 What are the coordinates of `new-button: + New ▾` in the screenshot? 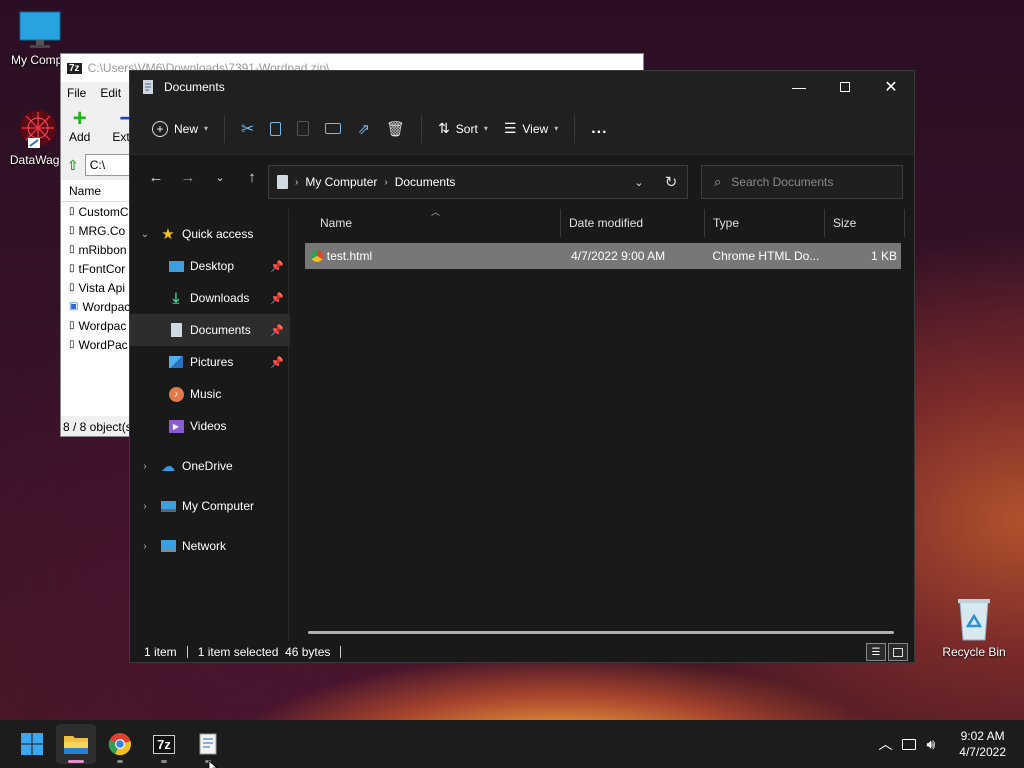 It's located at (180, 129).